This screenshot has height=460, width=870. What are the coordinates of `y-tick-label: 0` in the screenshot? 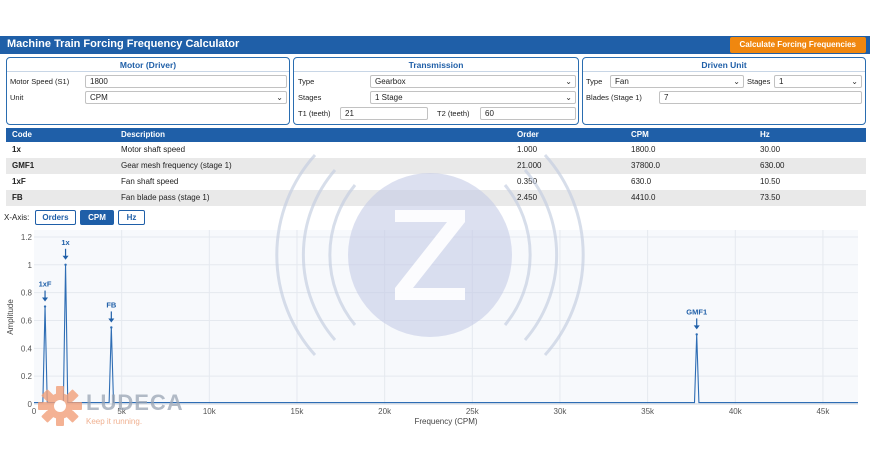 It's located at (30, 404).